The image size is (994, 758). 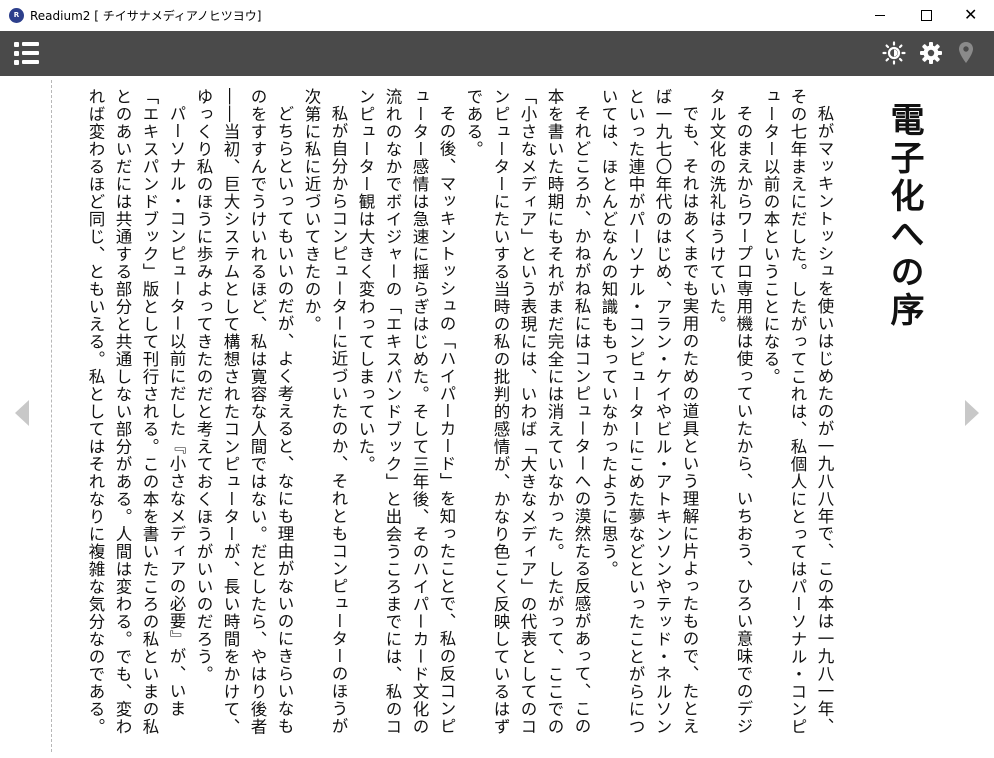 I want to click on minimize-icon, so click(x=880, y=15).